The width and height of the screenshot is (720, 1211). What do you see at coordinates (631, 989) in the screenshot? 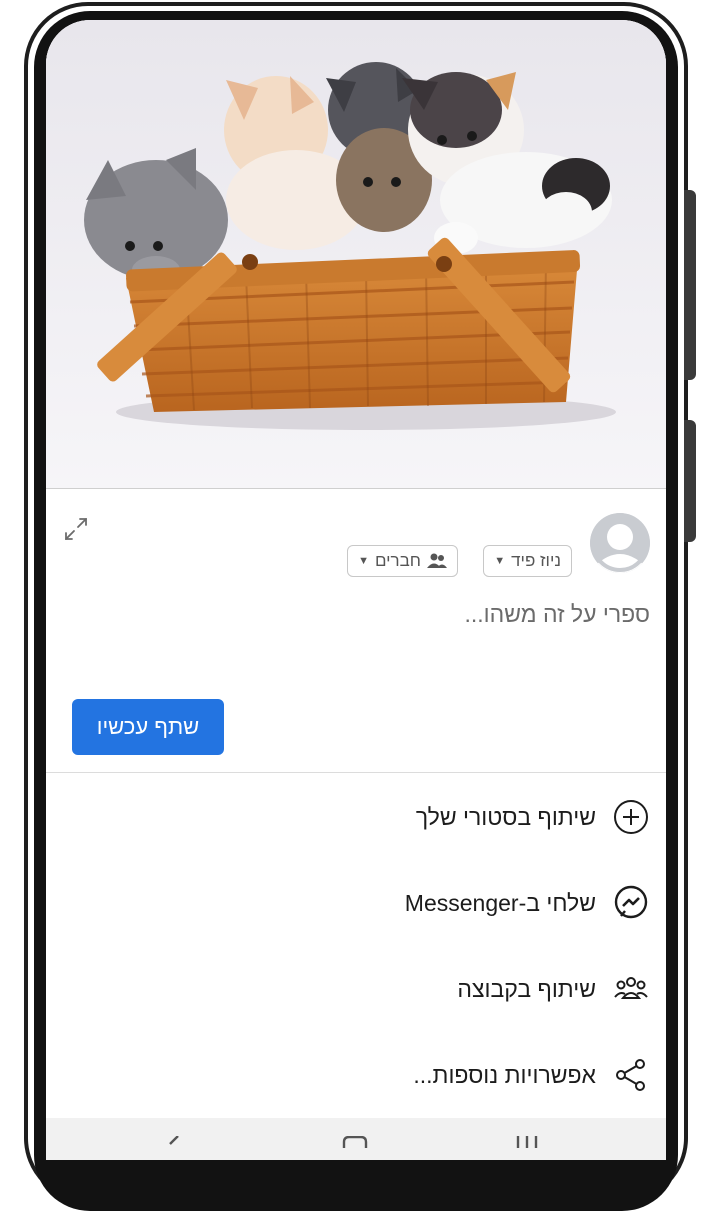
I see `group-icon` at bounding box center [631, 989].